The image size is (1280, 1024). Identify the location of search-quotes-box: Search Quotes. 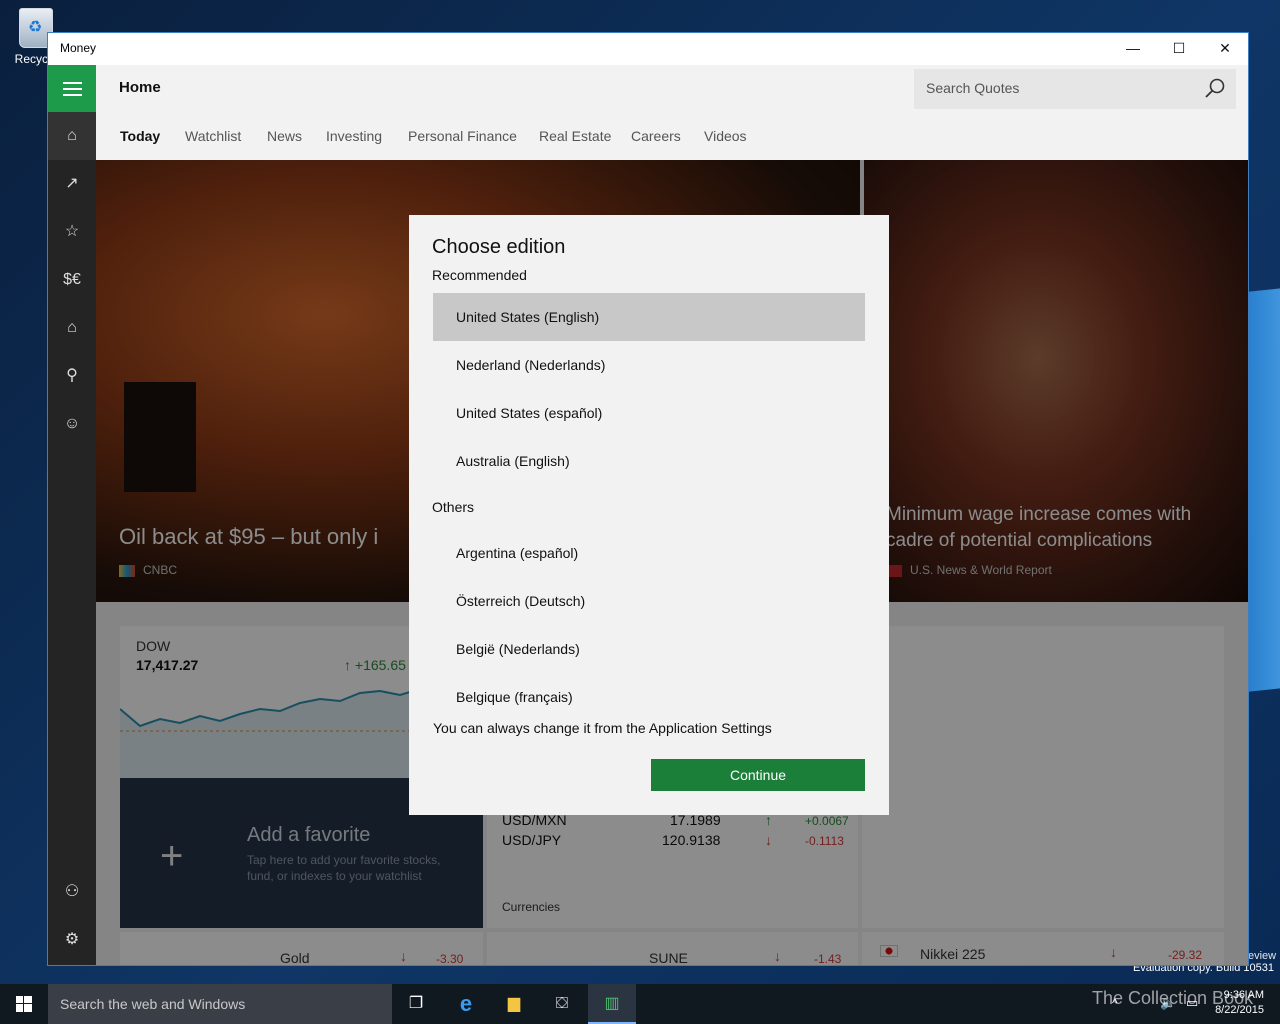
(1075, 89).